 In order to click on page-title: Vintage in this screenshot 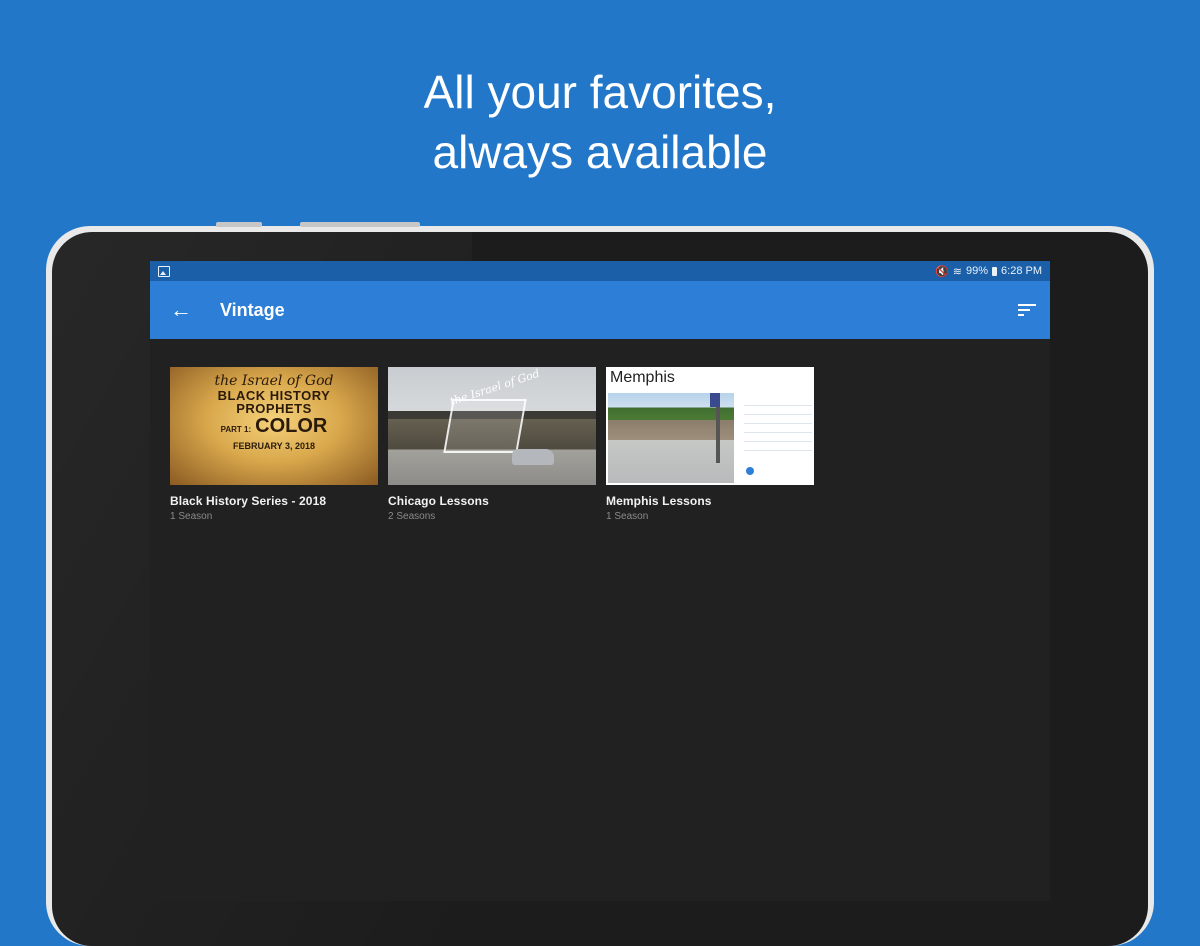, I will do `click(252, 309)`.